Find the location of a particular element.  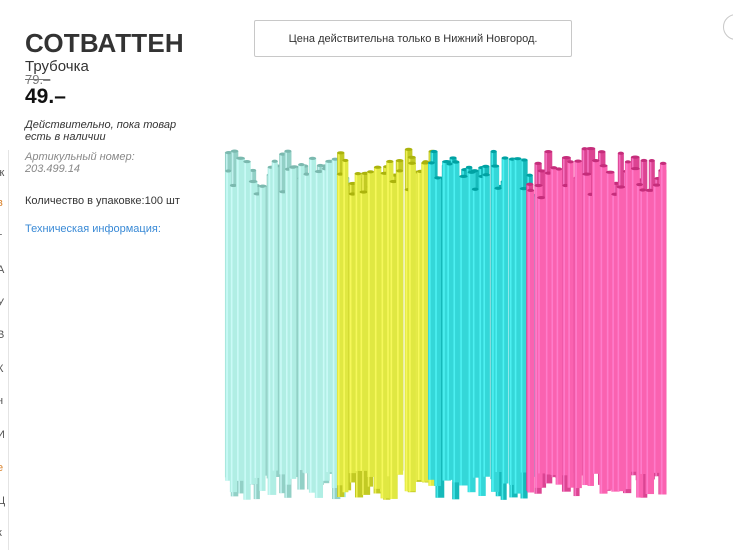

technical-info-link: Техническая информация: is located at coordinates (93, 229).